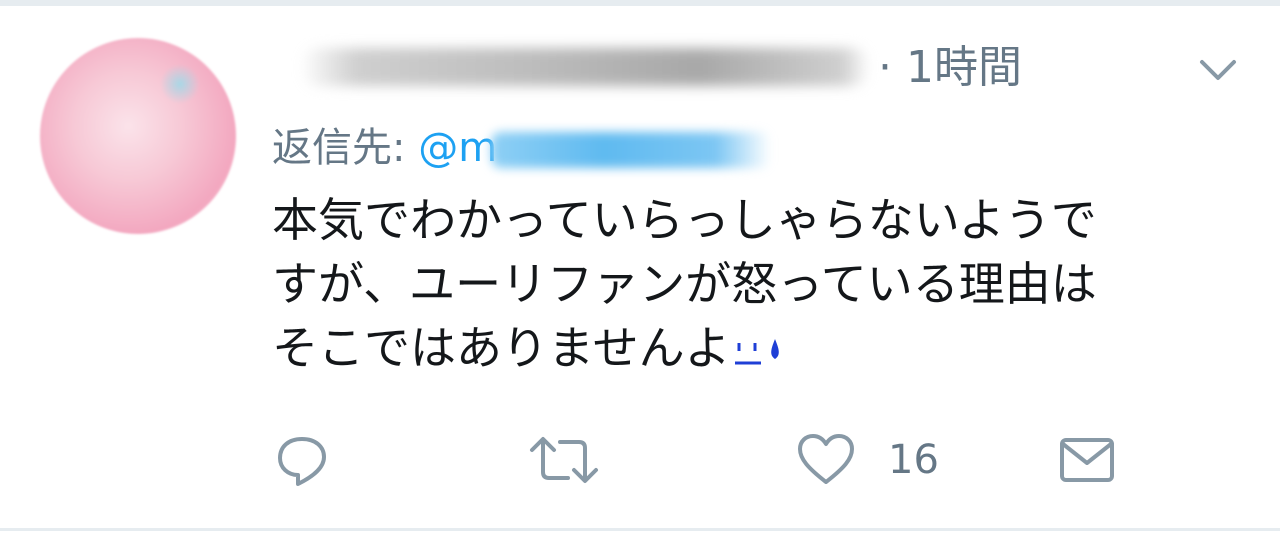 Image resolution: width=1280 pixels, height=540 pixels. Describe the element at coordinates (756, 351) in the screenshot. I see `sweat-face-emoticon-icon` at that location.